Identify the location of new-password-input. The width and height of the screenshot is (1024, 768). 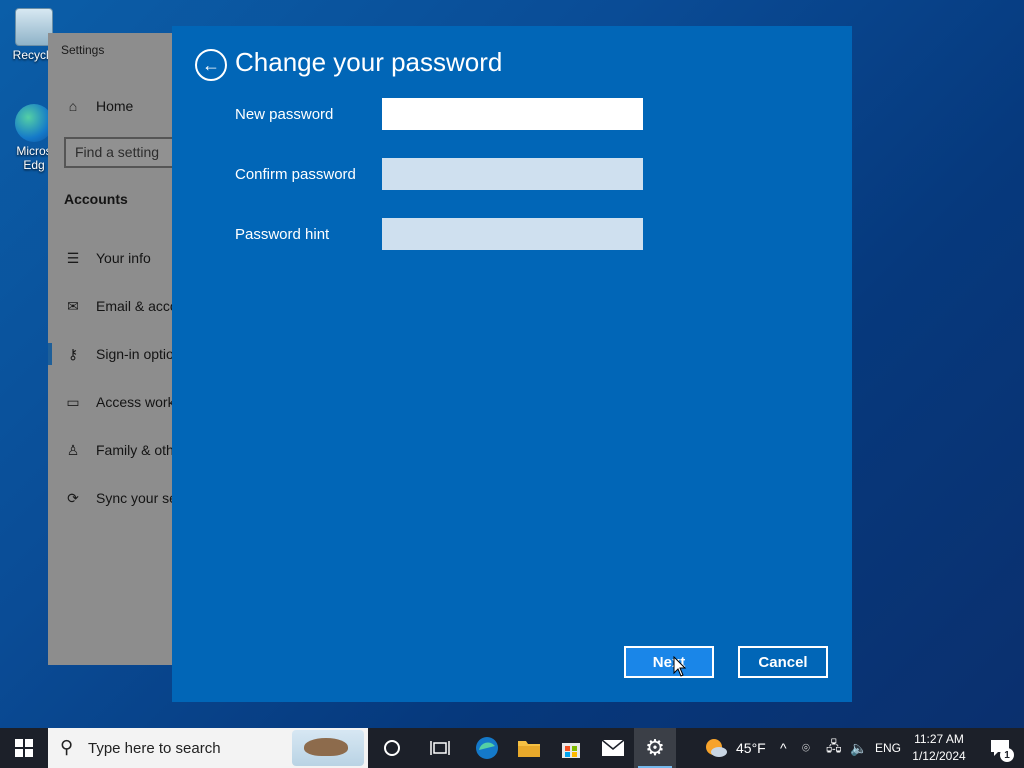
(512, 114).